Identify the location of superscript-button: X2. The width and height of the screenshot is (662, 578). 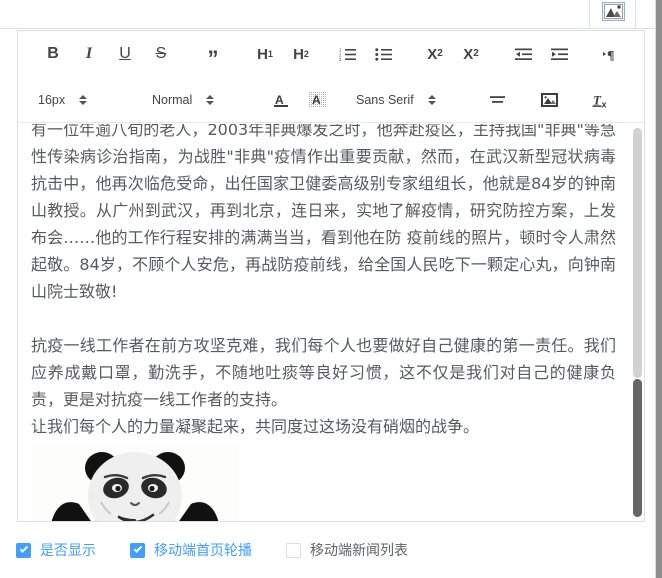
(471, 54).